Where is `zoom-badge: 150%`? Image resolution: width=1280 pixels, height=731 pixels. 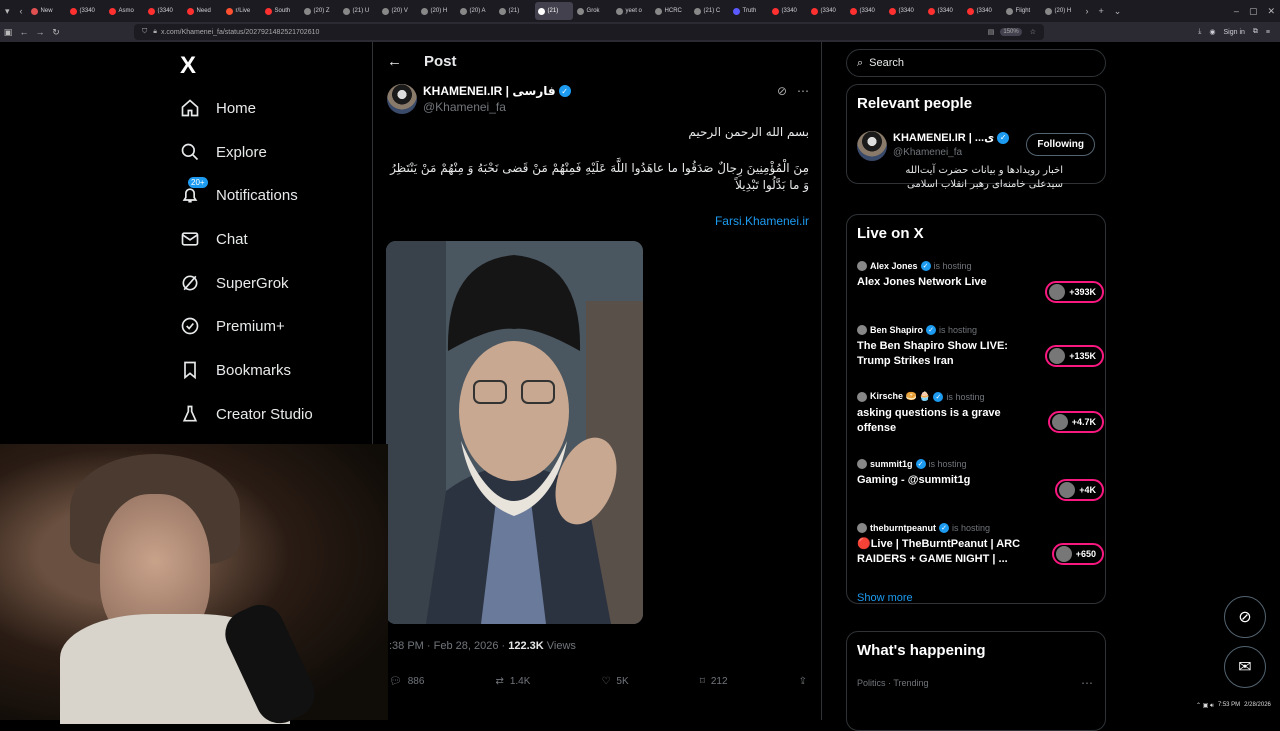 zoom-badge: 150% is located at coordinates (1011, 32).